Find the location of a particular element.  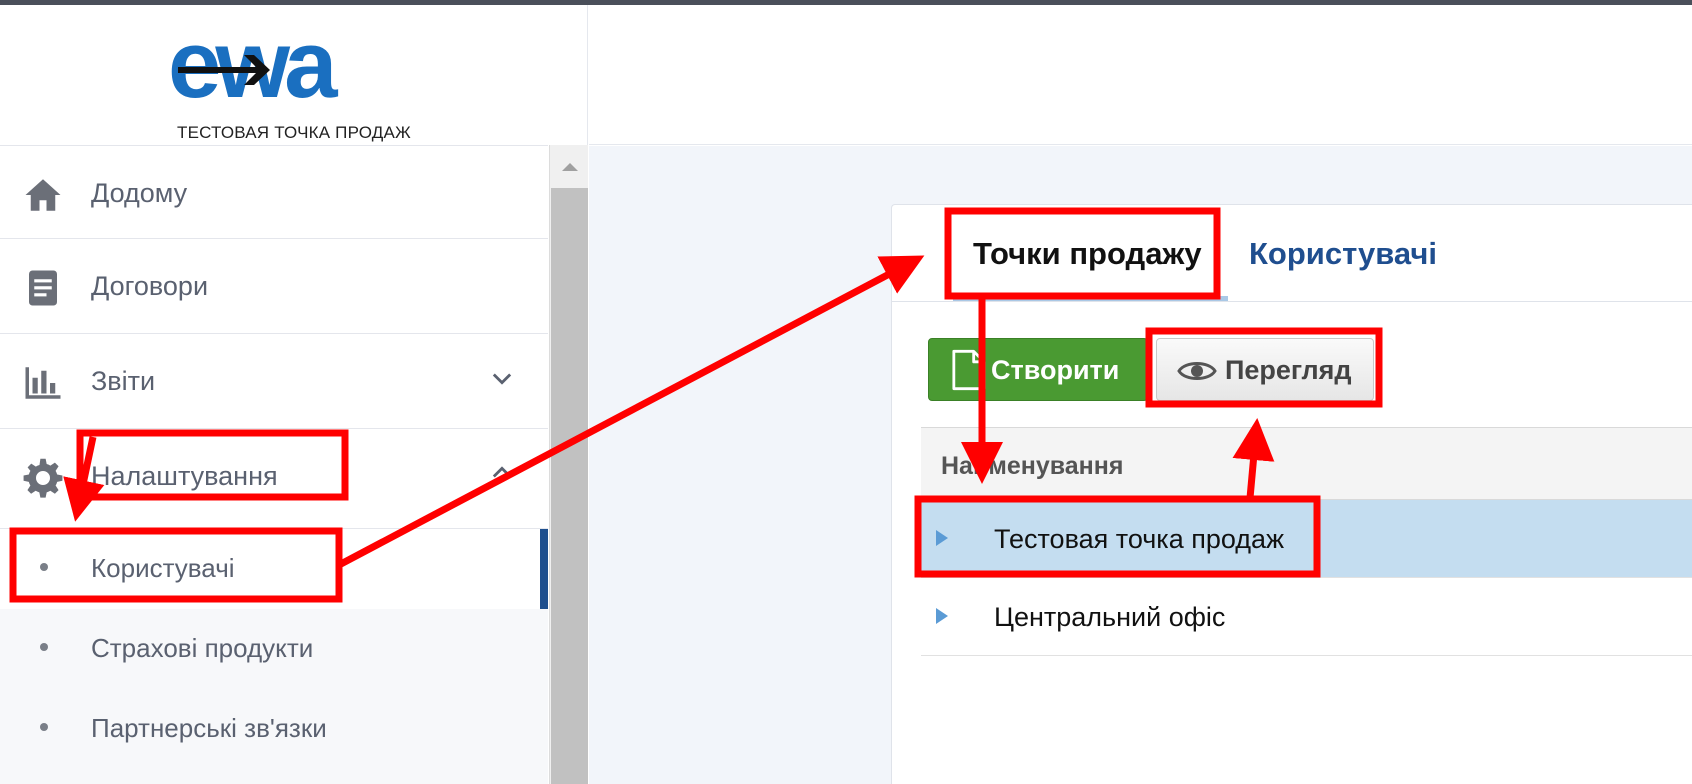

scrollbar-thumb is located at coordinates (569, 486).